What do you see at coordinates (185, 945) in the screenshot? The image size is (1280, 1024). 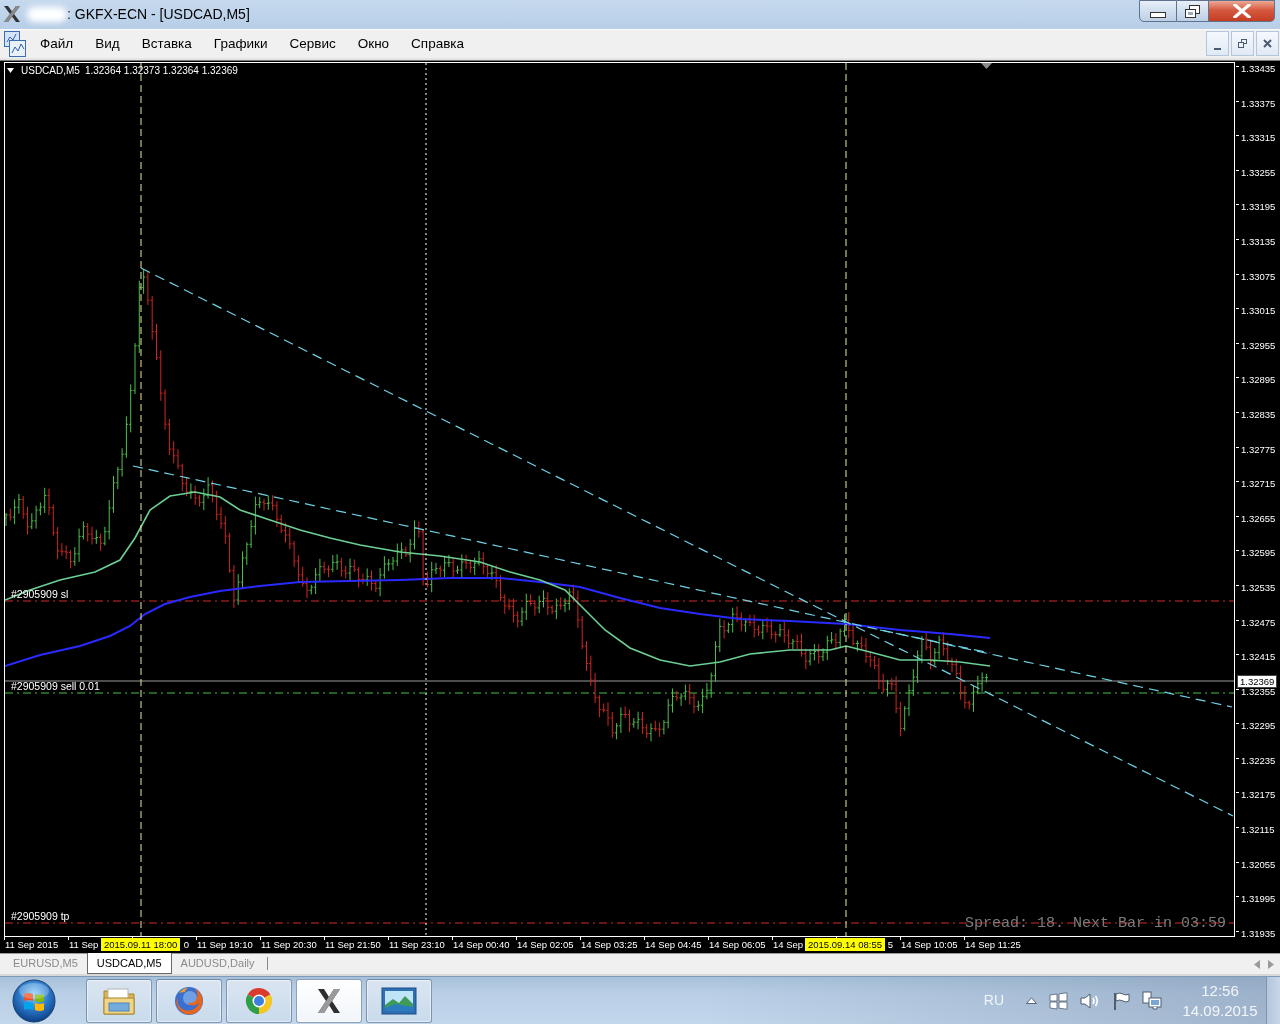 I see `time-axis-label: 0` at bounding box center [185, 945].